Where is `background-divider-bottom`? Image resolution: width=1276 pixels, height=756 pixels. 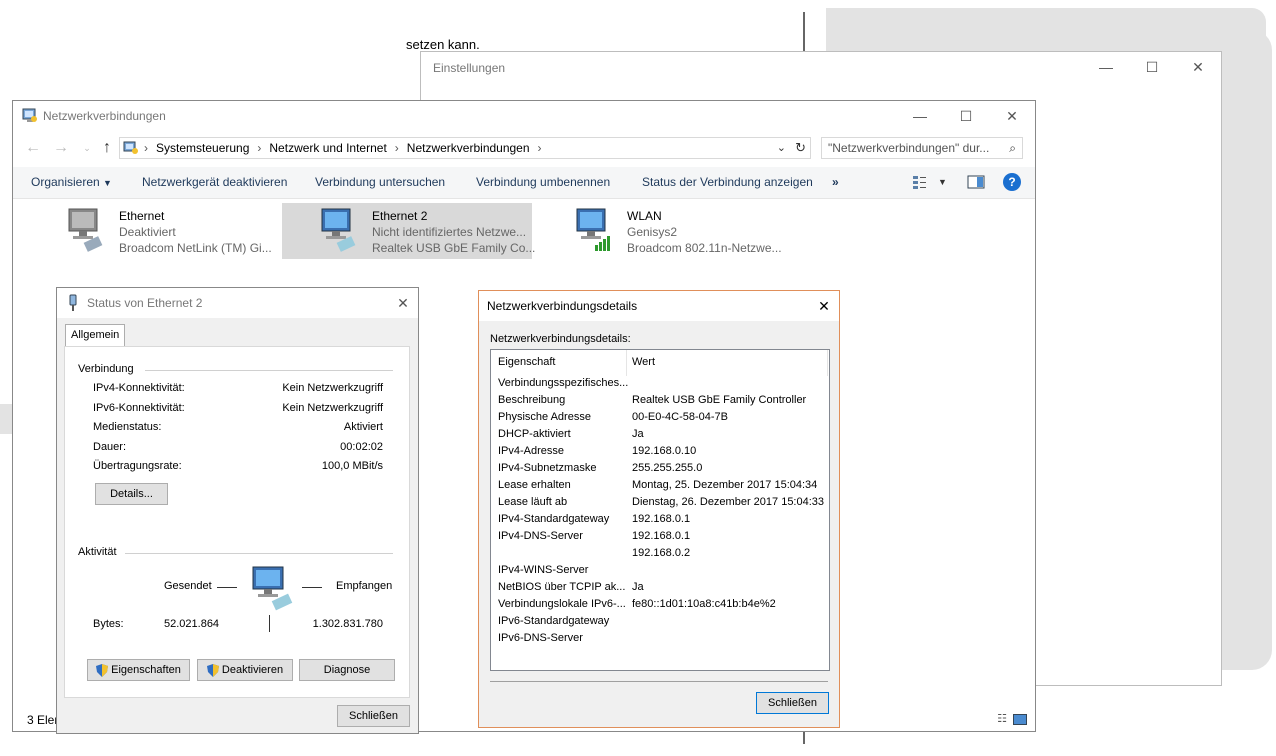
background-divider-bottom is located at coordinates (804, 737).